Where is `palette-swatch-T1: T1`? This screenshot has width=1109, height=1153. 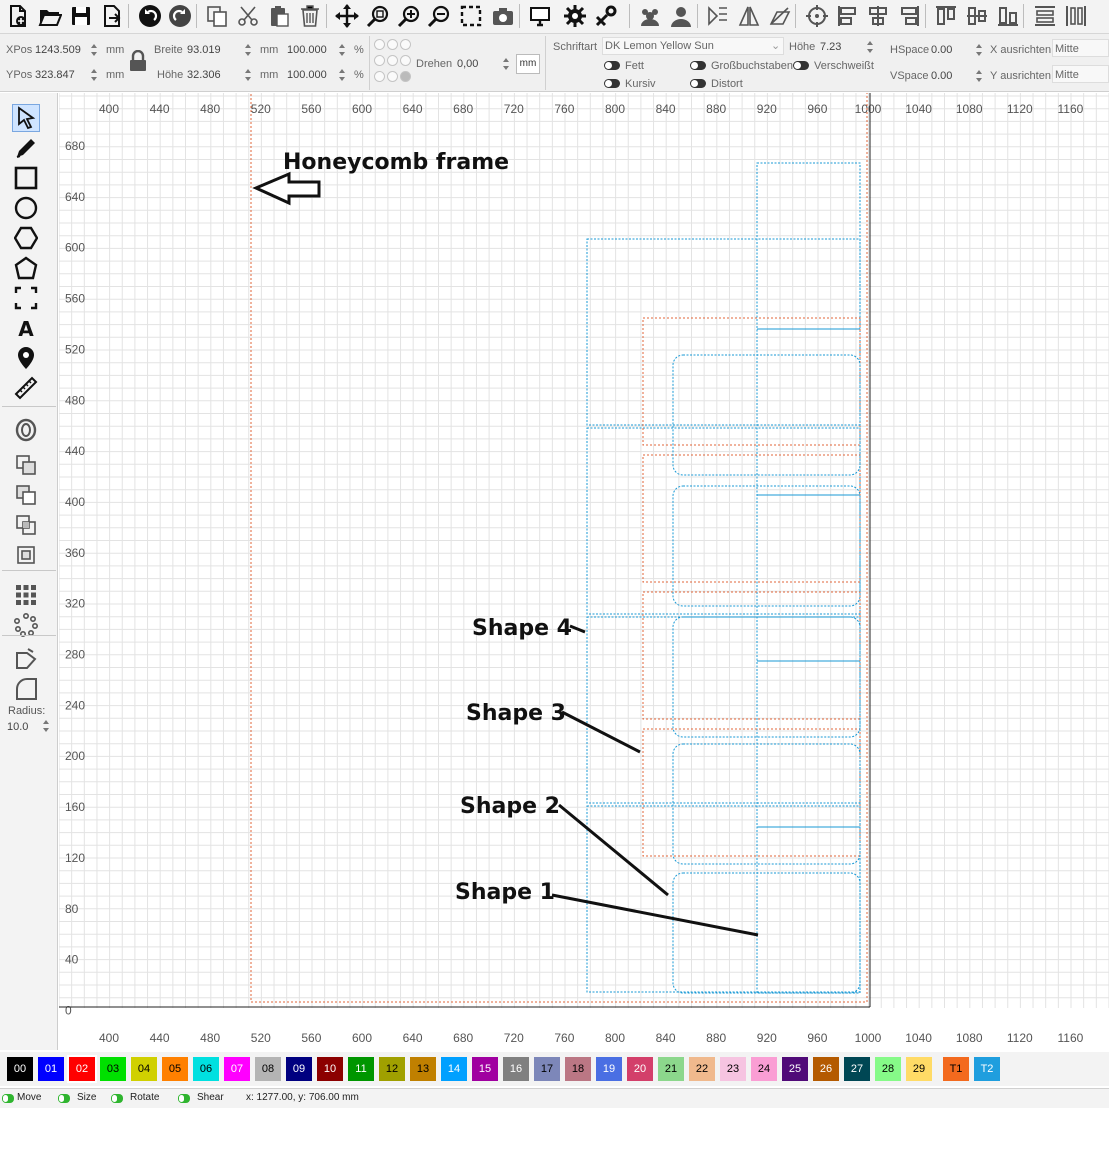 palette-swatch-T1: T1 is located at coordinates (956, 1069).